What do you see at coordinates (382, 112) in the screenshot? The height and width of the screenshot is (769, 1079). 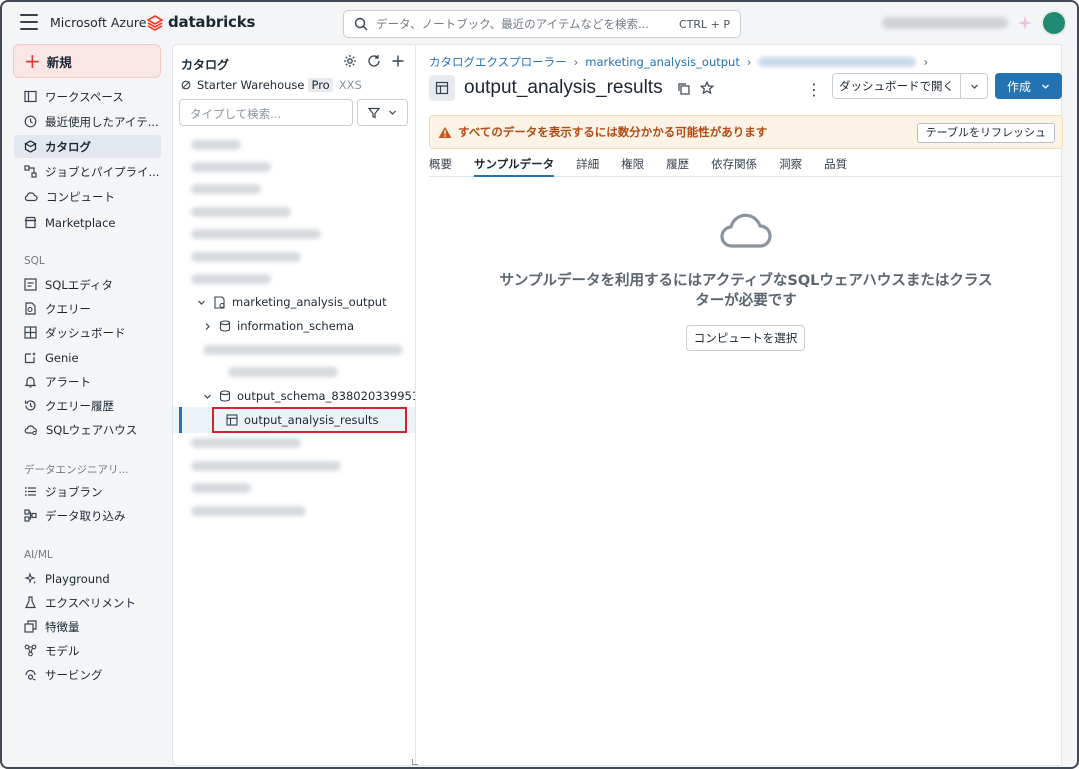 I see `filter-button` at bounding box center [382, 112].